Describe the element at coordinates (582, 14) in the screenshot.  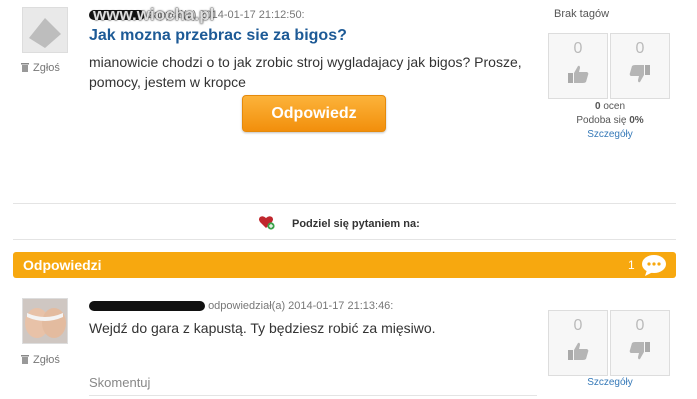
I see `tags-label: Brak tagów` at that location.